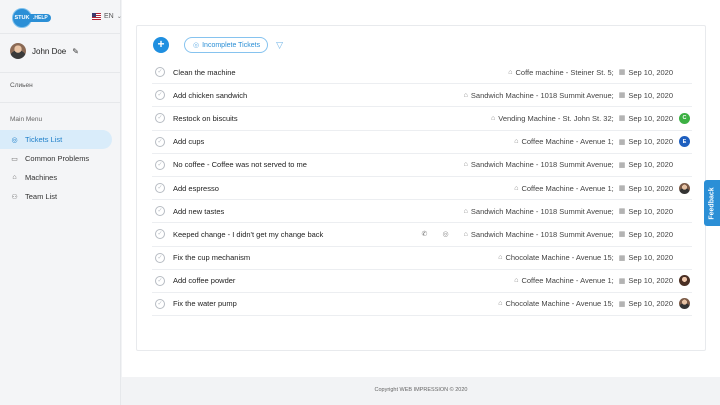 Image resolution: width=720 pixels, height=405 pixels. I want to click on incomplete-tickets-filter: ◎ Incomplete Tickets, so click(226, 45).